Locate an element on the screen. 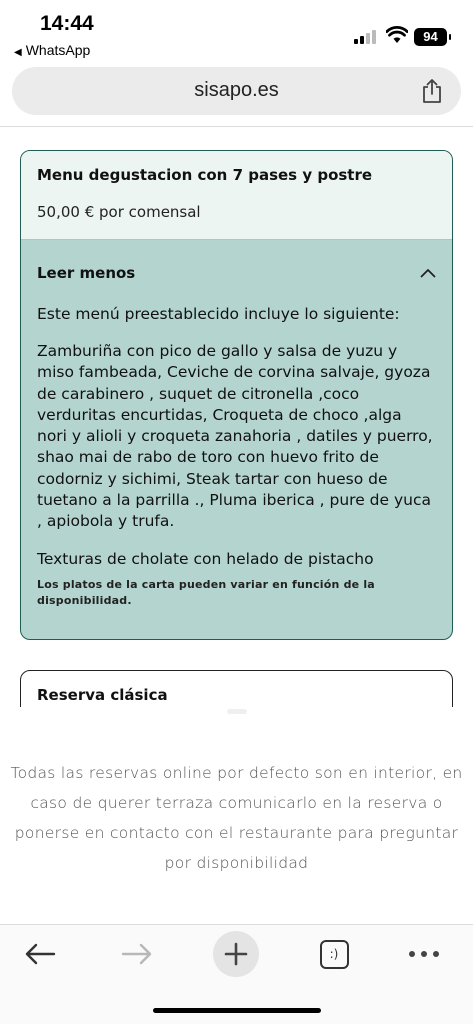  read-less-label: Leer menos is located at coordinates (86, 273).